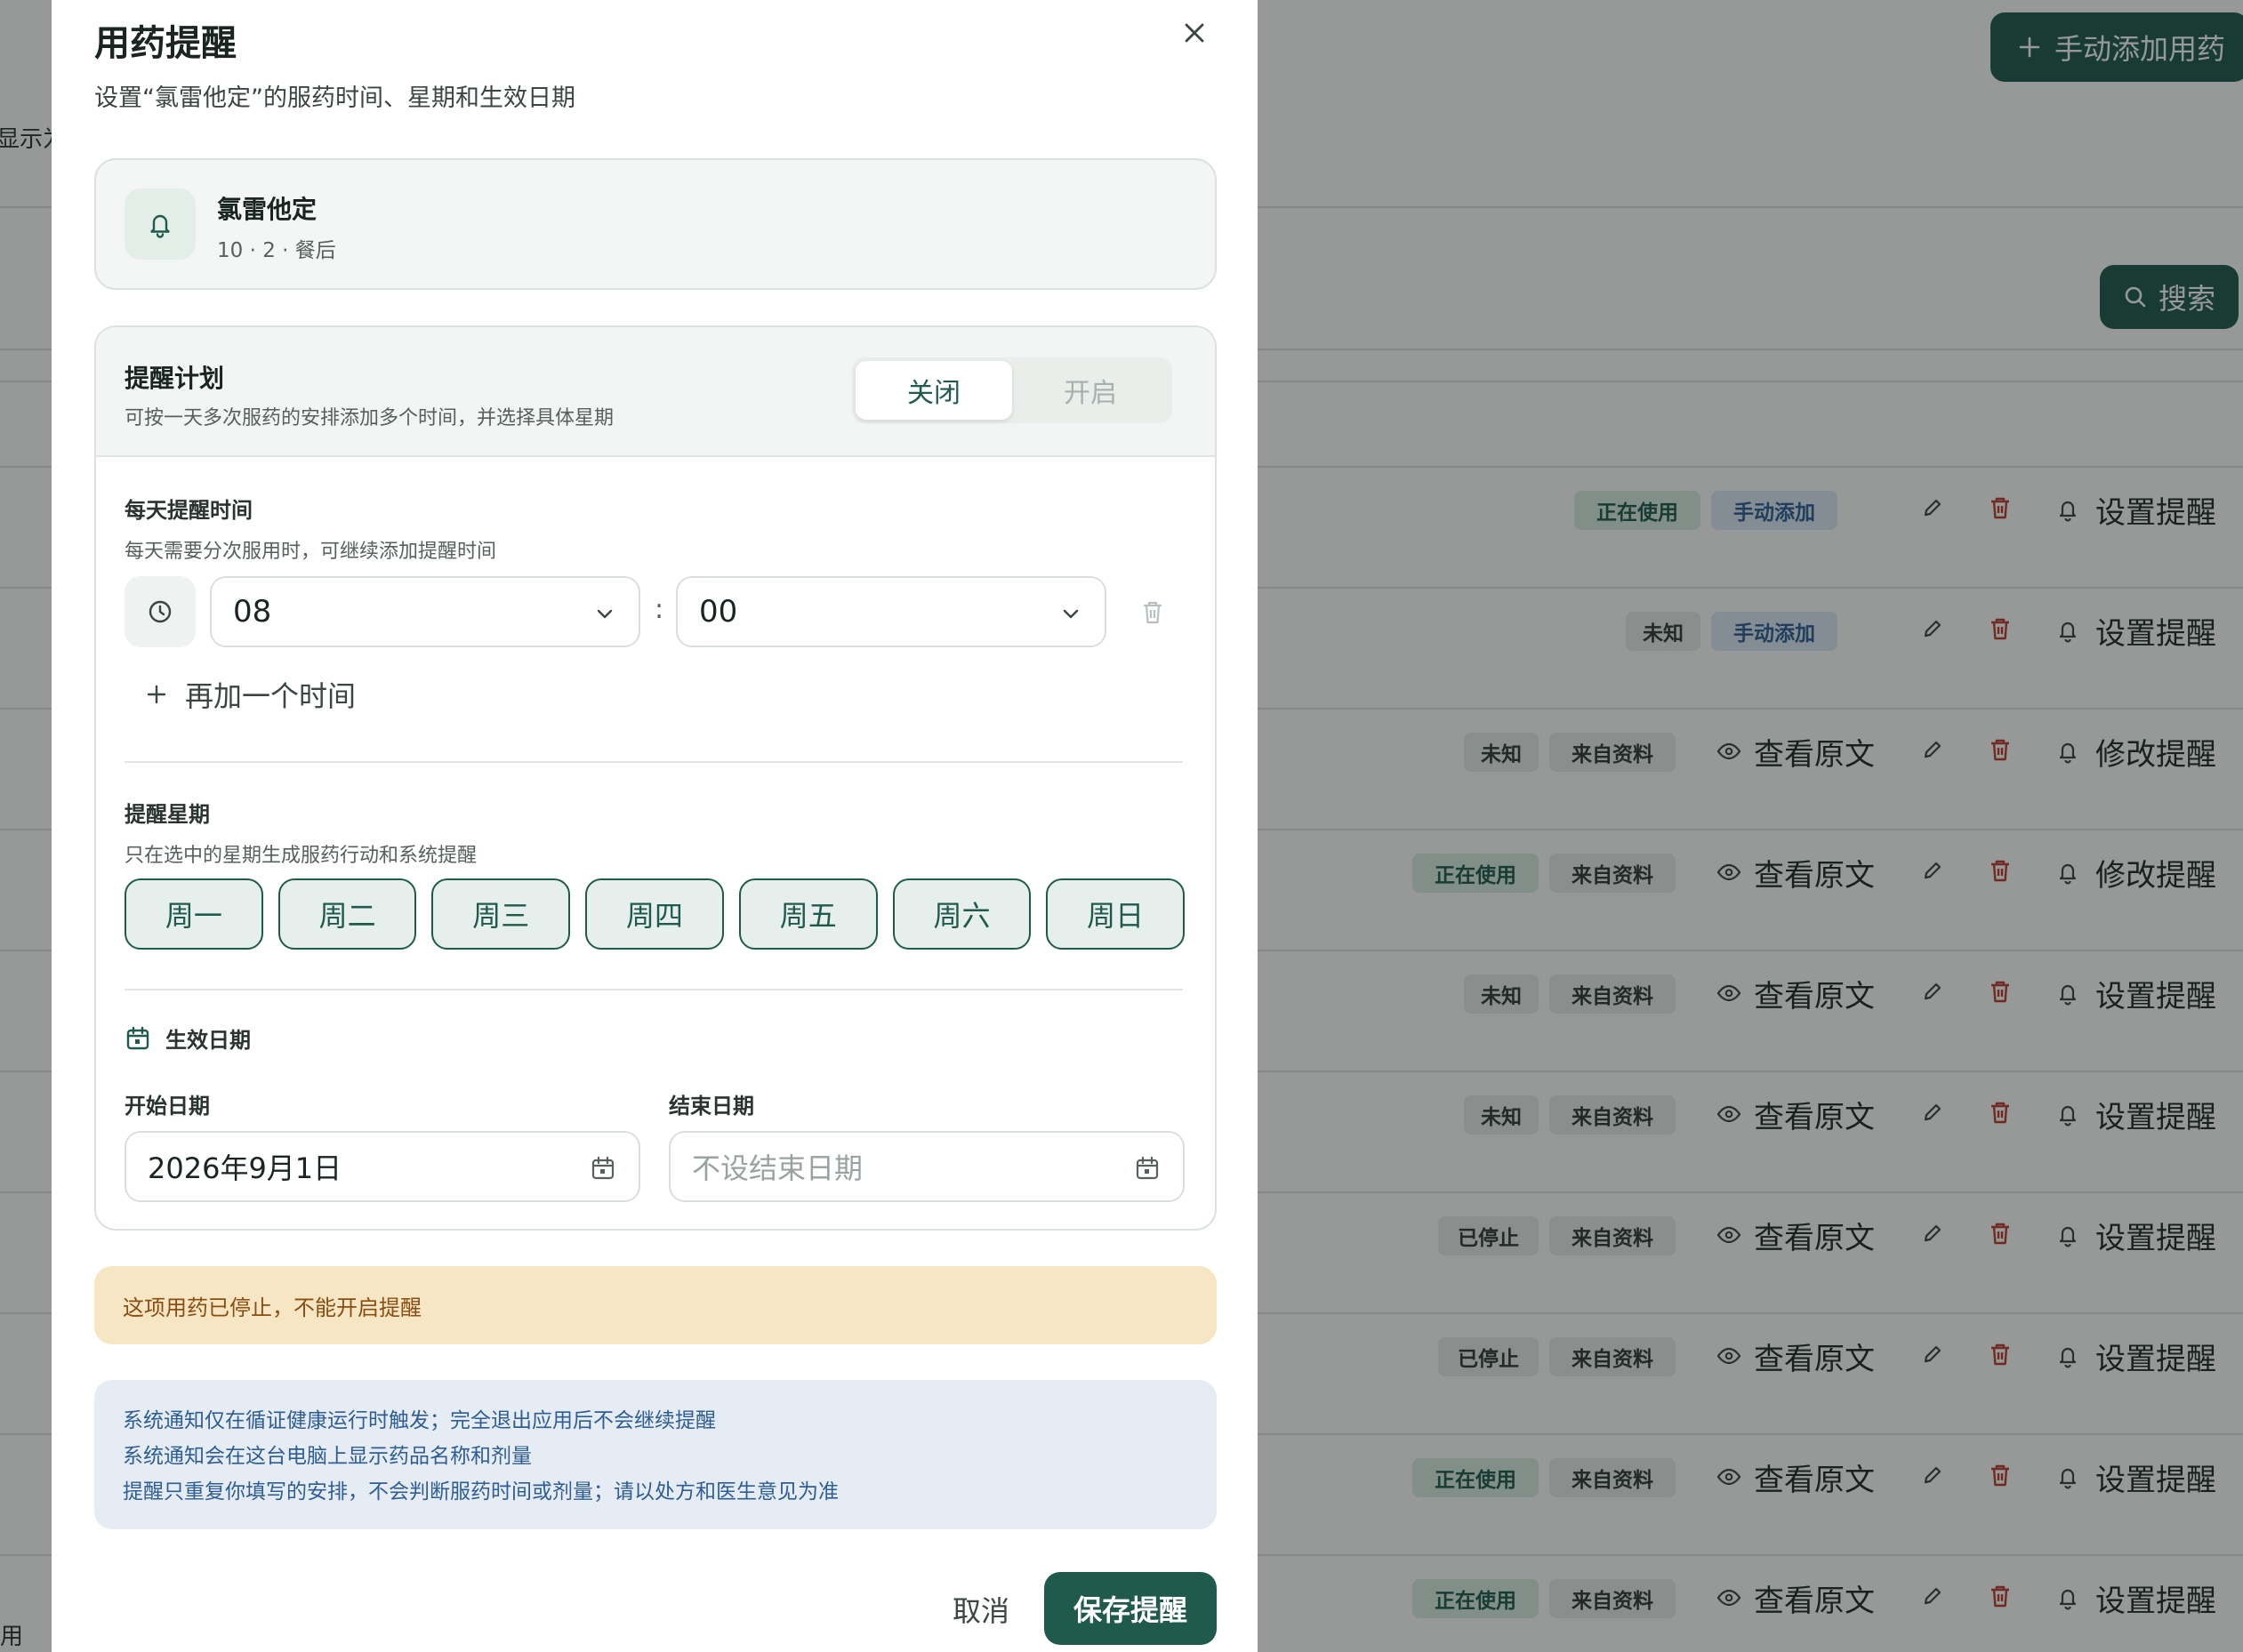  What do you see at coordinates (327, 1457) in the screenshot?
I see `info-line: 系统通知会在这台电脑上显示药品名称和剂量` at bounding box center [327, 1457].